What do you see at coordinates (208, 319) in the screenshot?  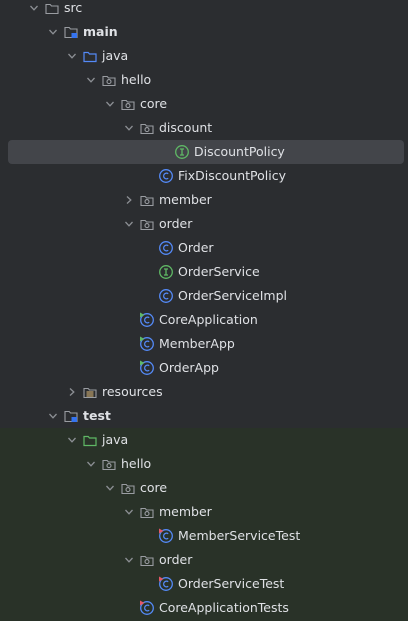 I see `tree-node-label: CoreApplication` at bounding box center [208, 319].